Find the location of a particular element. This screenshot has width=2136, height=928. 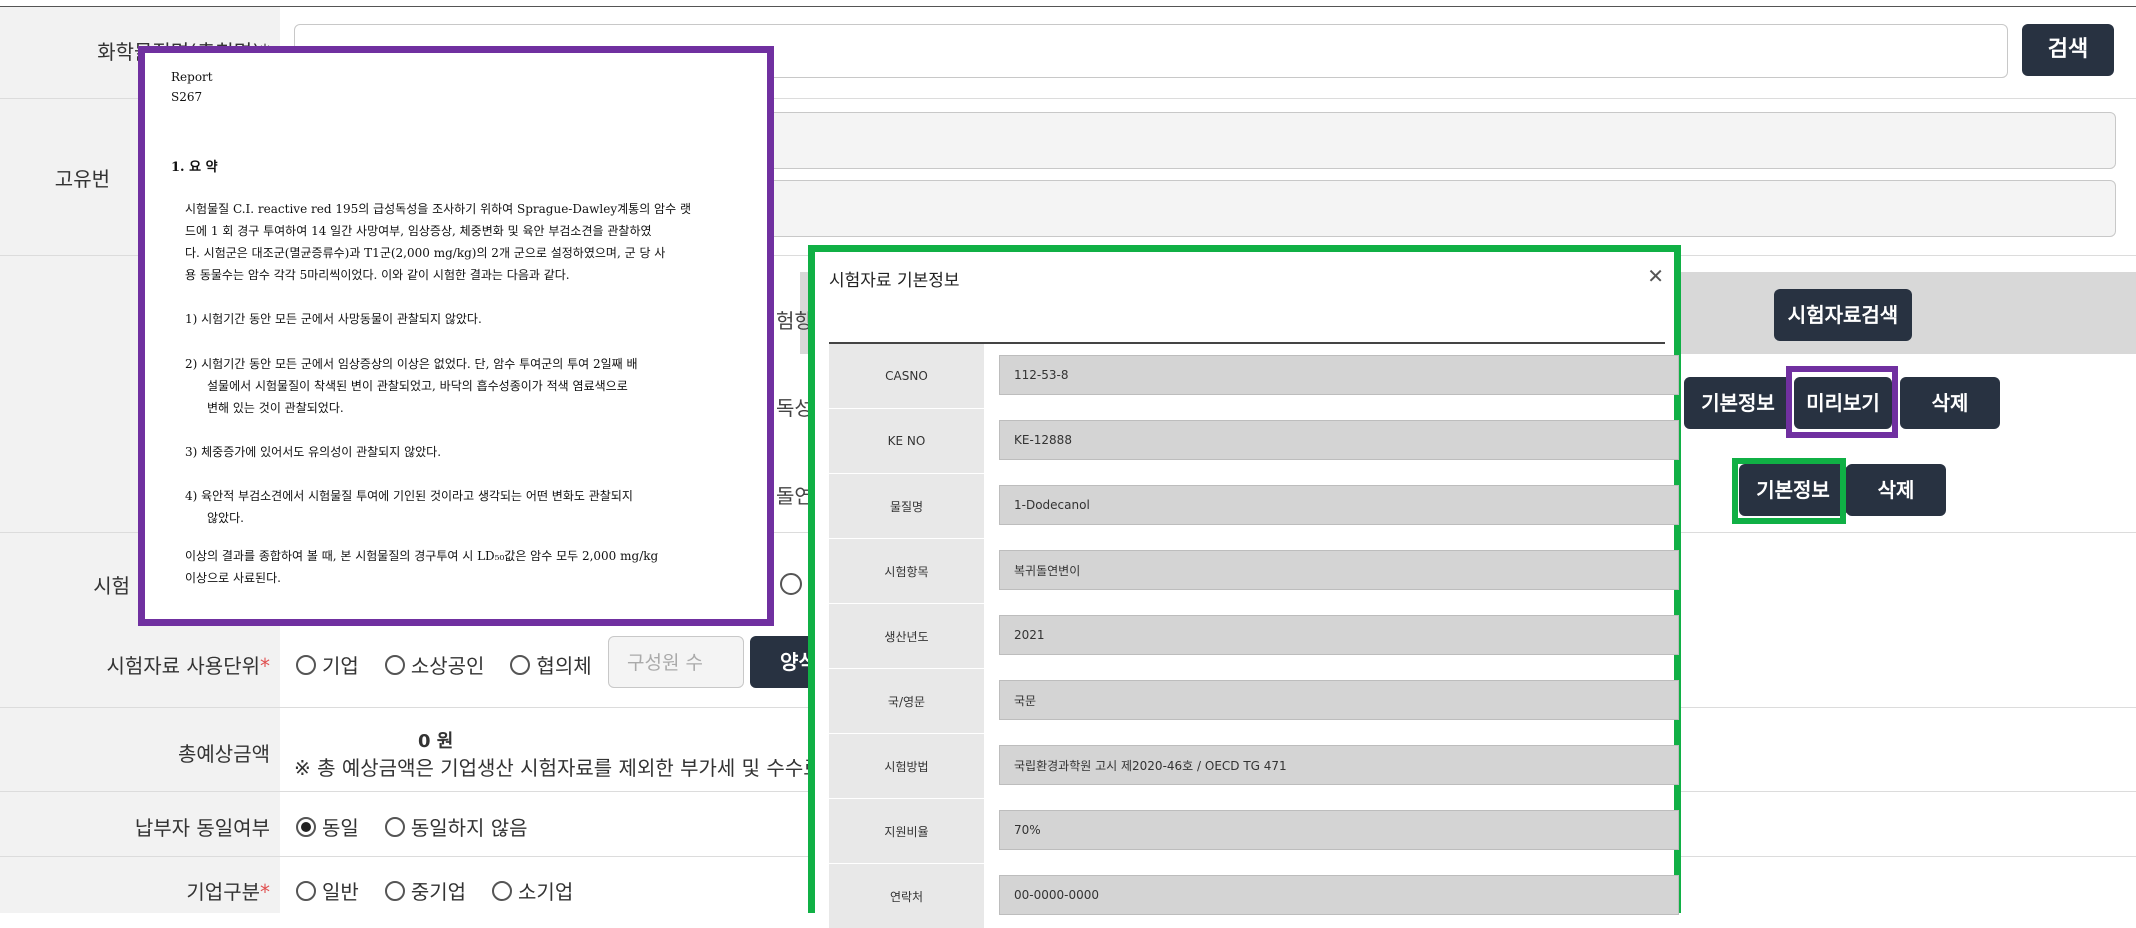

radio-option-consortium: 협의체 is located at coordinates (551, 664).